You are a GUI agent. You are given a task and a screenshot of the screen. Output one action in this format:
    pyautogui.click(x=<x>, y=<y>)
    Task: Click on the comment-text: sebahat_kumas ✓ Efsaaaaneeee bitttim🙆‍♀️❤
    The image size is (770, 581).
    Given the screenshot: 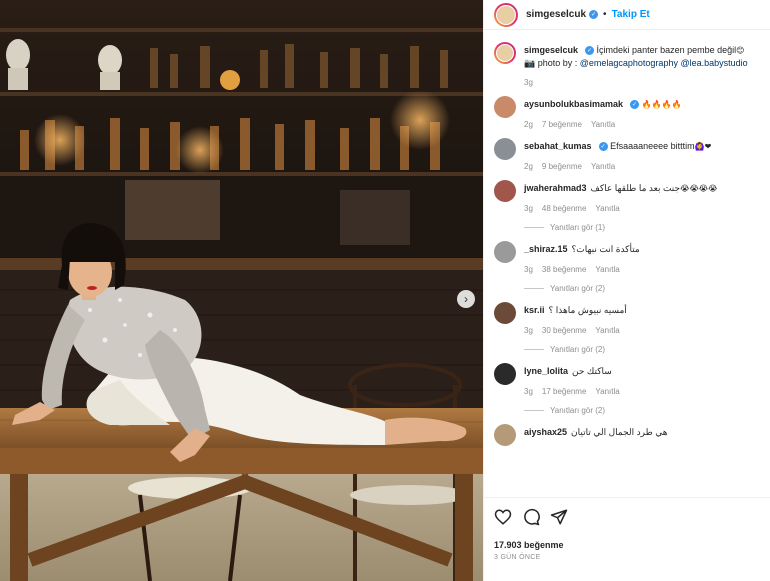 What is the action you would take?
    pyautogui.click(x=642, y=146)
    